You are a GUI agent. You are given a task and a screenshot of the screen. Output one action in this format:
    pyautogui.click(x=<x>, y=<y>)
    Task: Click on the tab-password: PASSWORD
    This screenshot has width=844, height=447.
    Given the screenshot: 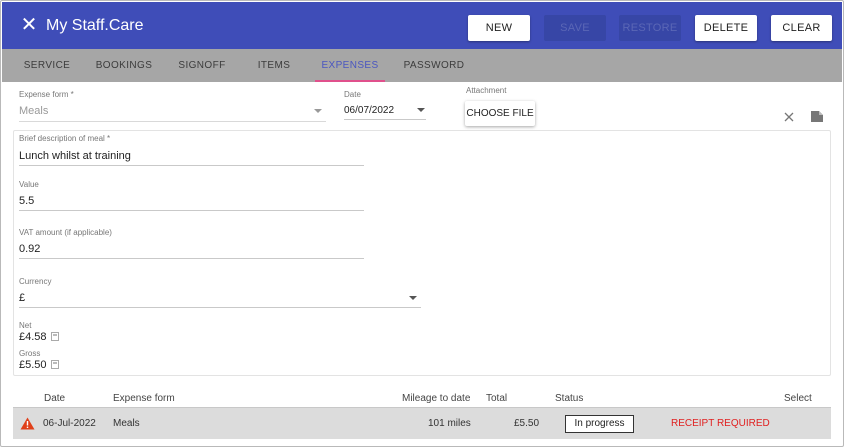 What is the action you would take?
    pyautogui.click(x=434, y=65)
    